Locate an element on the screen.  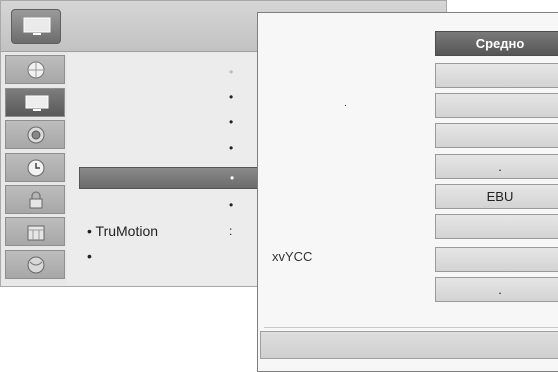
sidebar-item-setup is located at coordinates (35, 69).